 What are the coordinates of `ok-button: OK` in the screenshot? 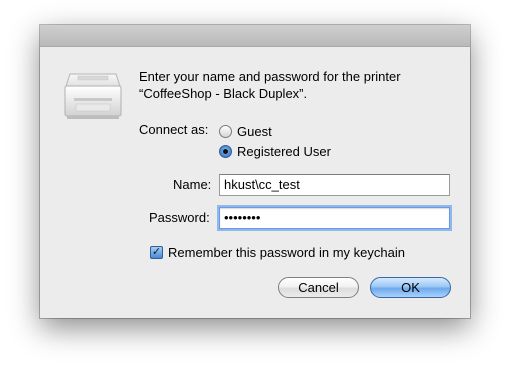 It's located at (410, 287).